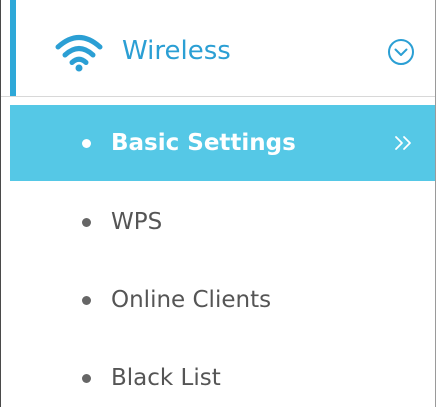  What do you see at coordinates (166, 378) in the screenshot?
I see `menu-item-label: Black List` at bounding box center [166, 378].